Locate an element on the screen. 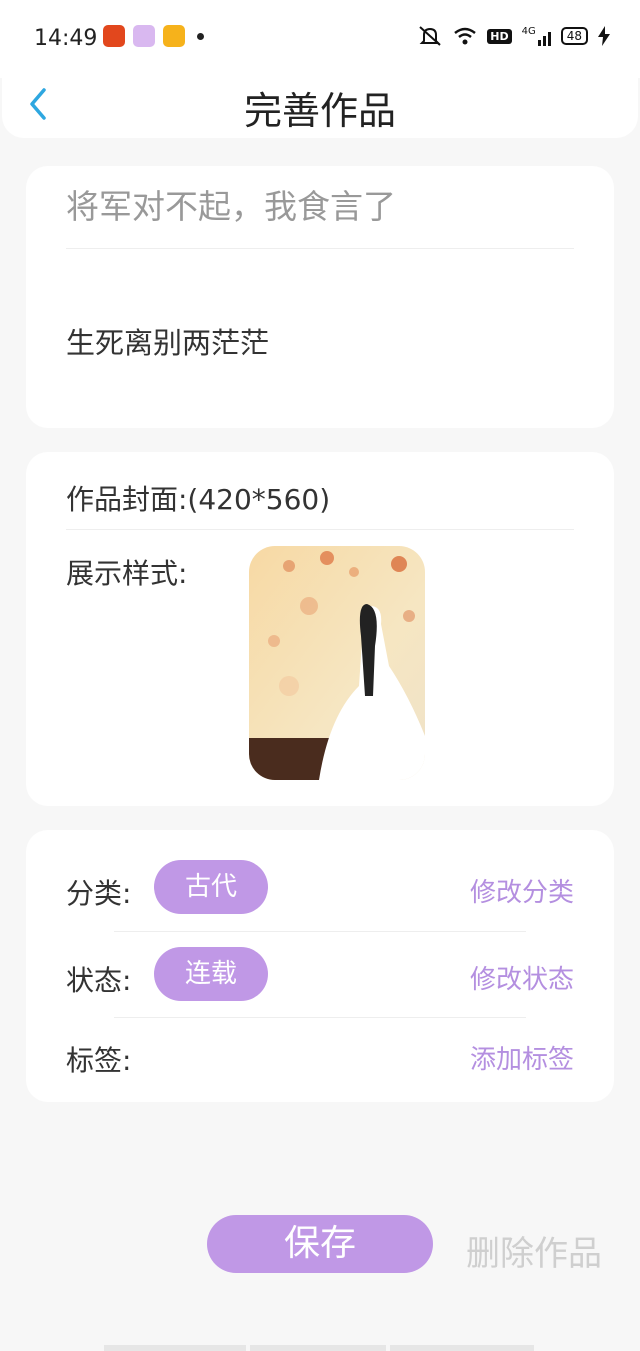 The image size is (640, 1351). edit-category-button: 修改分类 is located at coordinates (522, 890).